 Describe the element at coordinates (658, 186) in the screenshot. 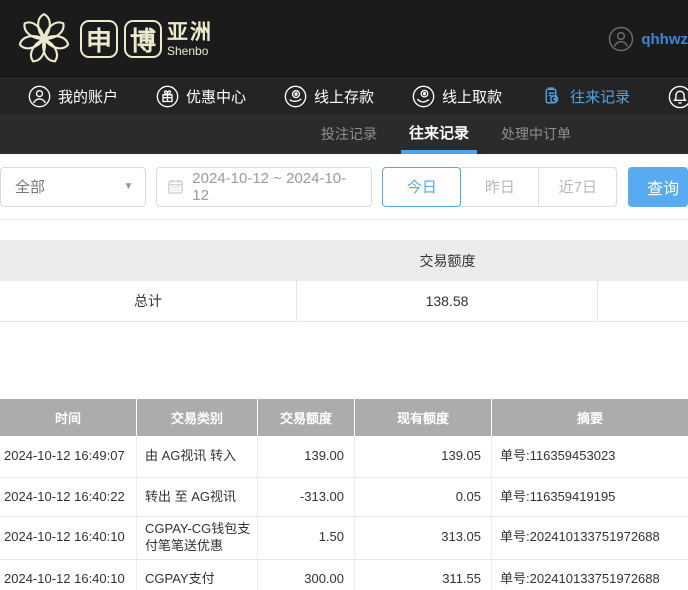

I see `search-button: 查询` at that location.